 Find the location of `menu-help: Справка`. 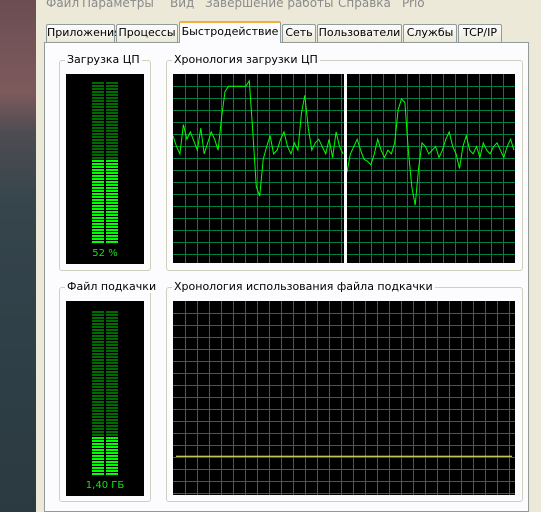

menu-help: Справка is located at coordinates (364, 5).